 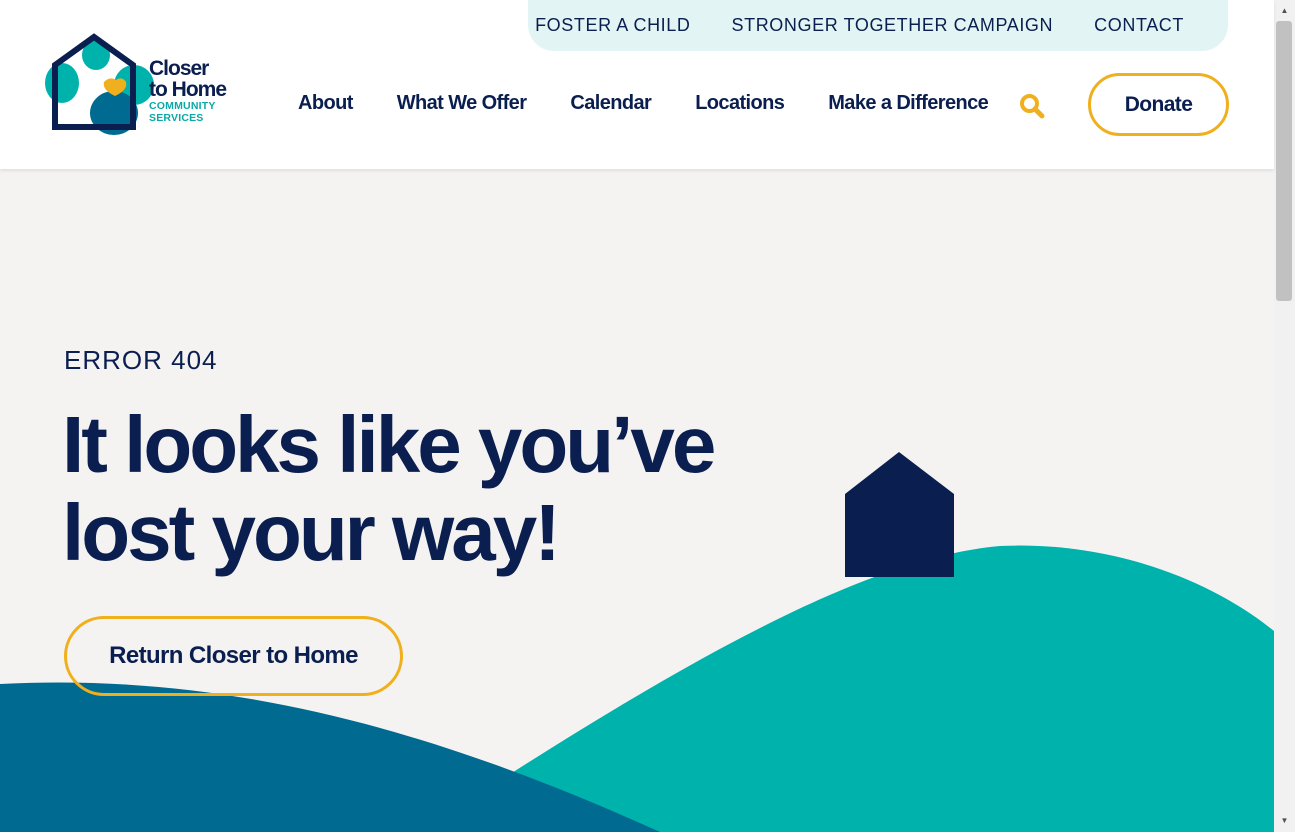 What do you see at coordinates (325, 103) in the screenshot?
I see `nav-item-about: About` at bounding box center [325, 103].